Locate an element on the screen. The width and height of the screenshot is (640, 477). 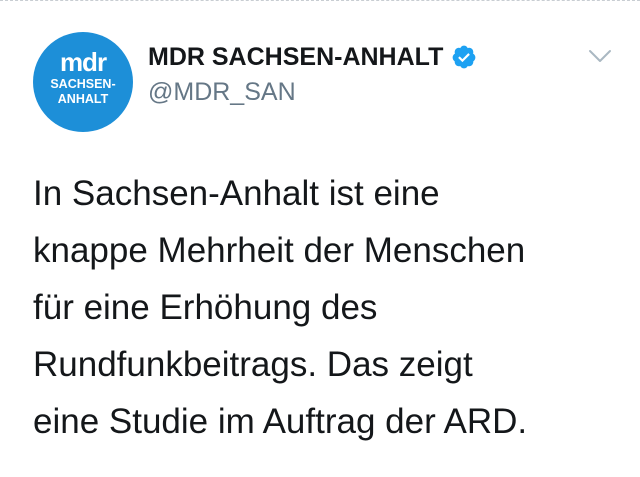
avatar-subtitle-line1: SACHSEN- is located at coordinates (83, 84).